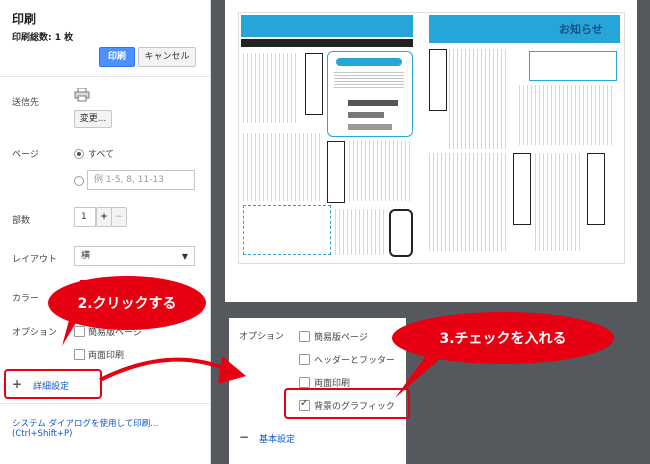 The image size is (650, 464). What do you see at coordinates (127, 303) in the screenshot?
I see `step2-callout: 2.クリックする` at bounding box center [127, 303].